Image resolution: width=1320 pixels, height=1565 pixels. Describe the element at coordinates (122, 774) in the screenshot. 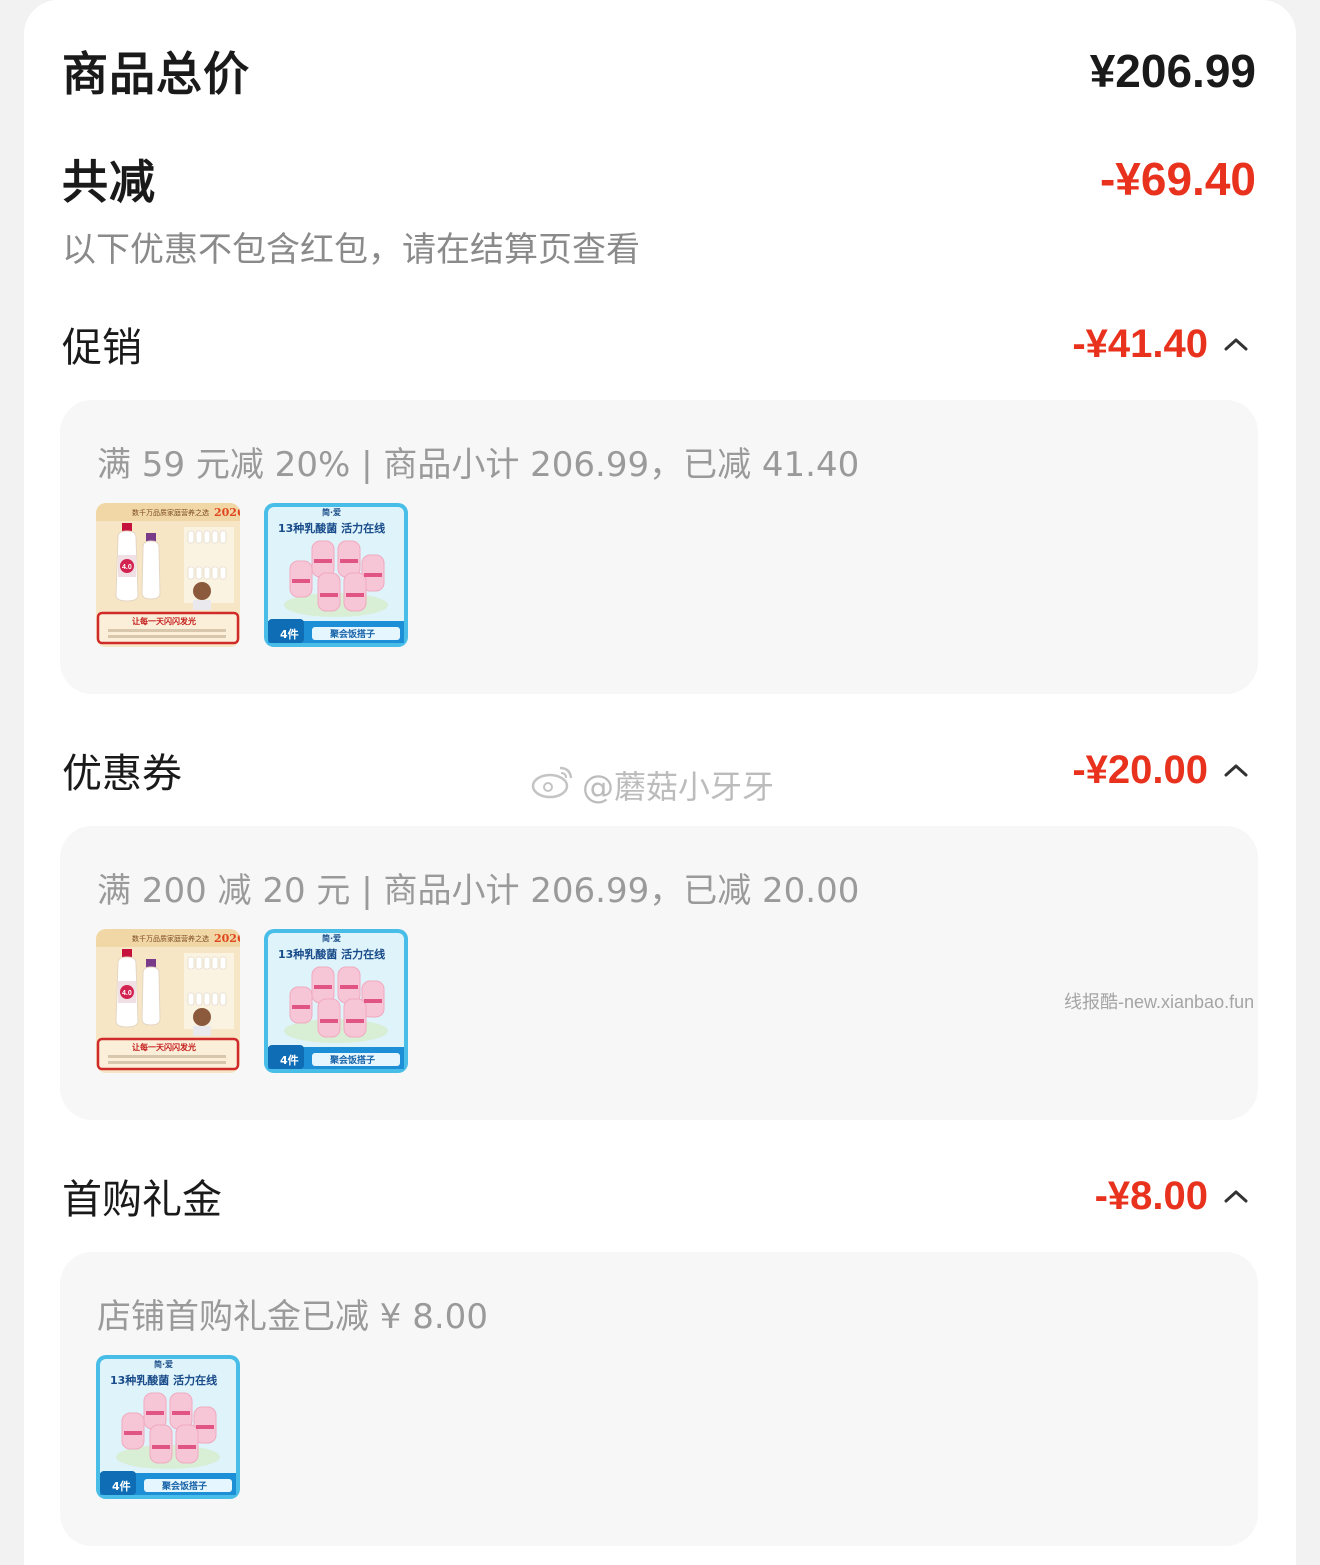

I see `section-label: 优惠券` at that location.